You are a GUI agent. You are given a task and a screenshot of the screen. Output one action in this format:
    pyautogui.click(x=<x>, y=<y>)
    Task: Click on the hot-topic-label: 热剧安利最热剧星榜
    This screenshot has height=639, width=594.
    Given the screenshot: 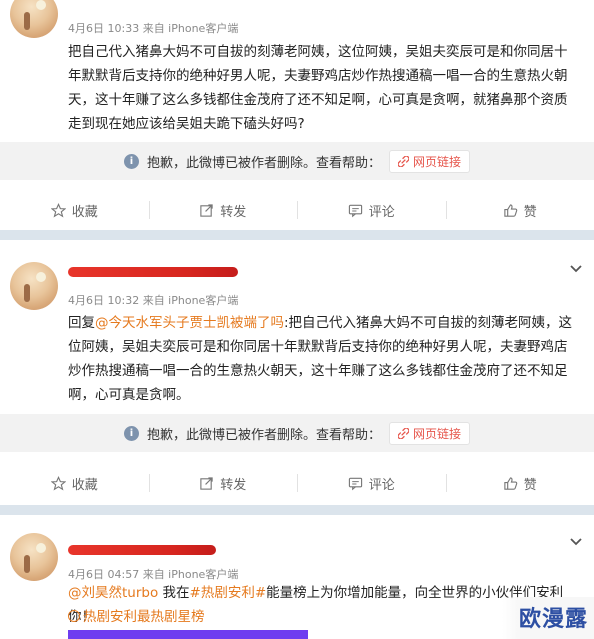 What is the action you would take?
    pyautogui.click(x=144, y=617)
    